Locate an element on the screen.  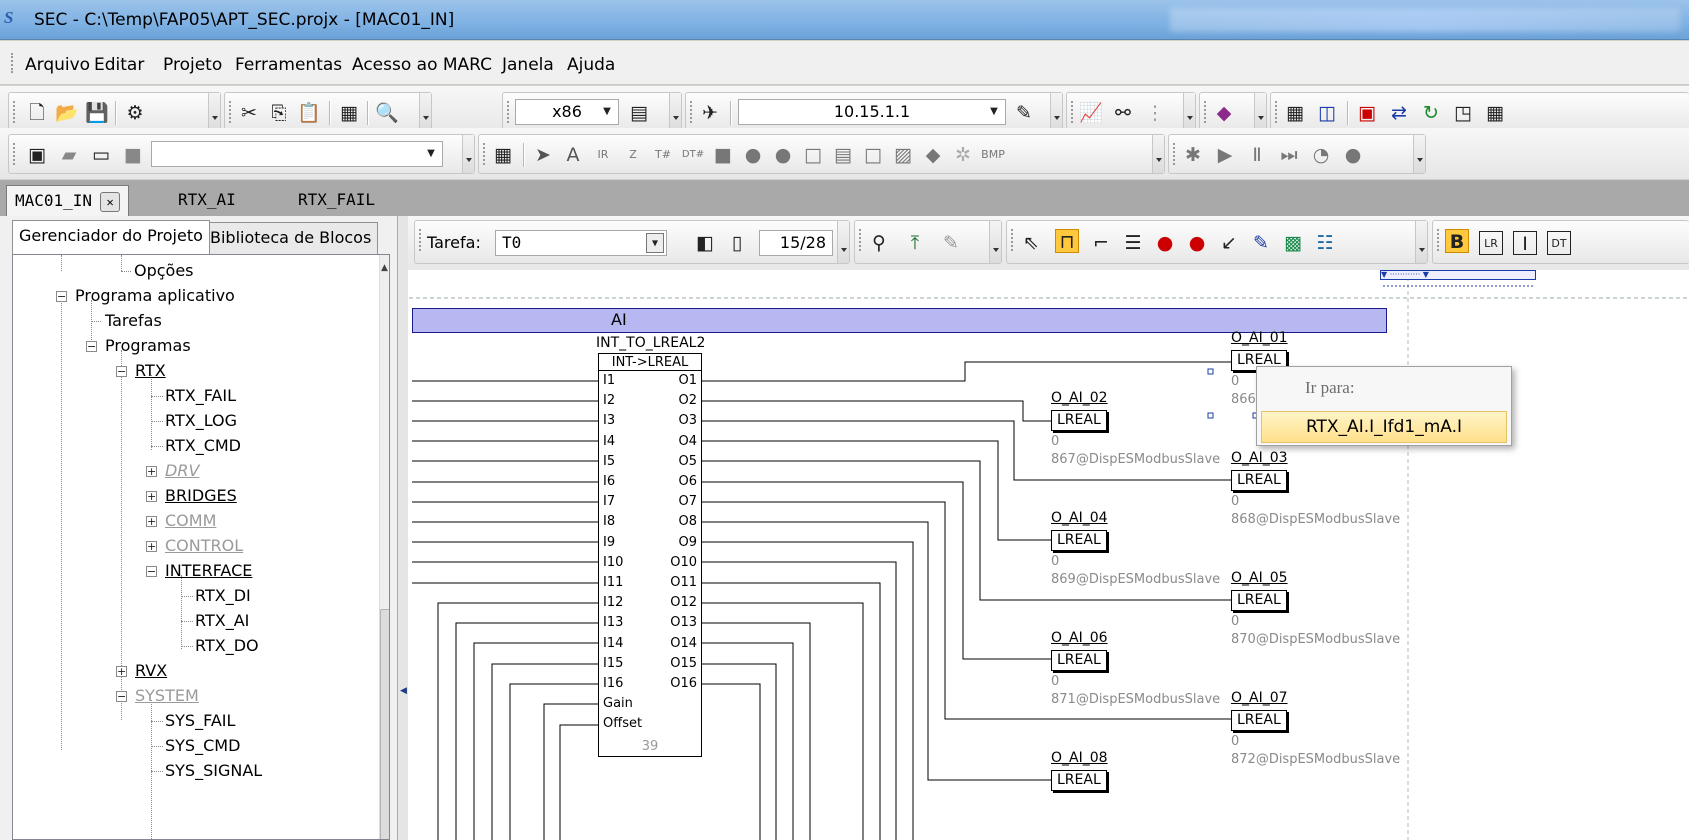
close-icon: ✕ is located at coordinates (110, 201).